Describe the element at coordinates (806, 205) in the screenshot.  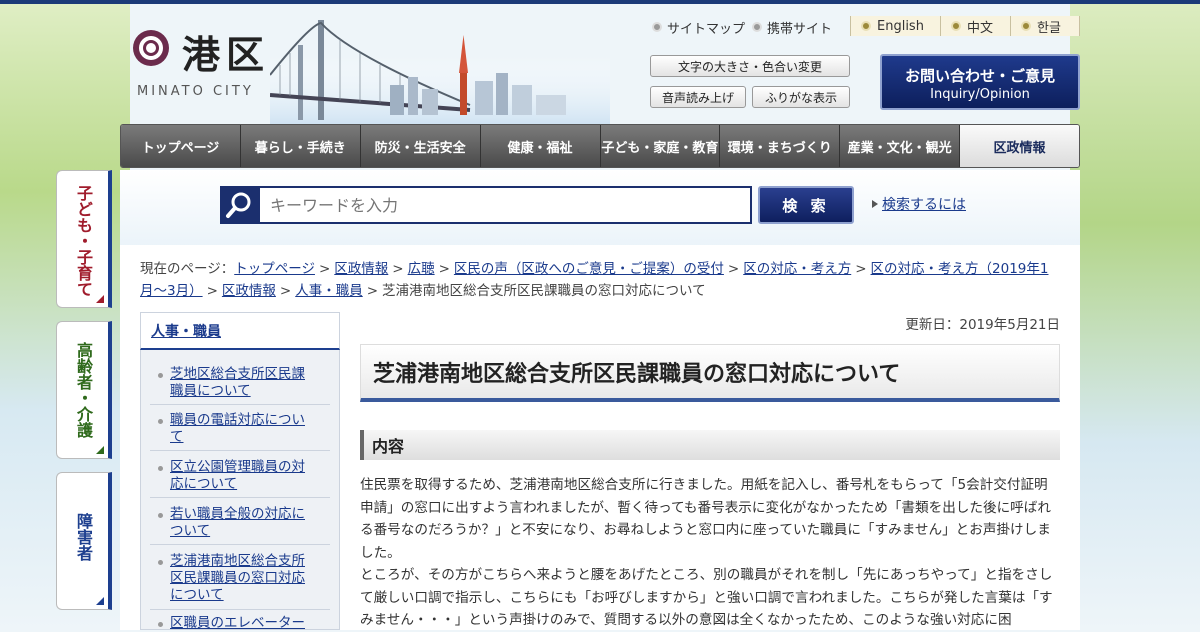
I see `search-button: 検 索` at that location.